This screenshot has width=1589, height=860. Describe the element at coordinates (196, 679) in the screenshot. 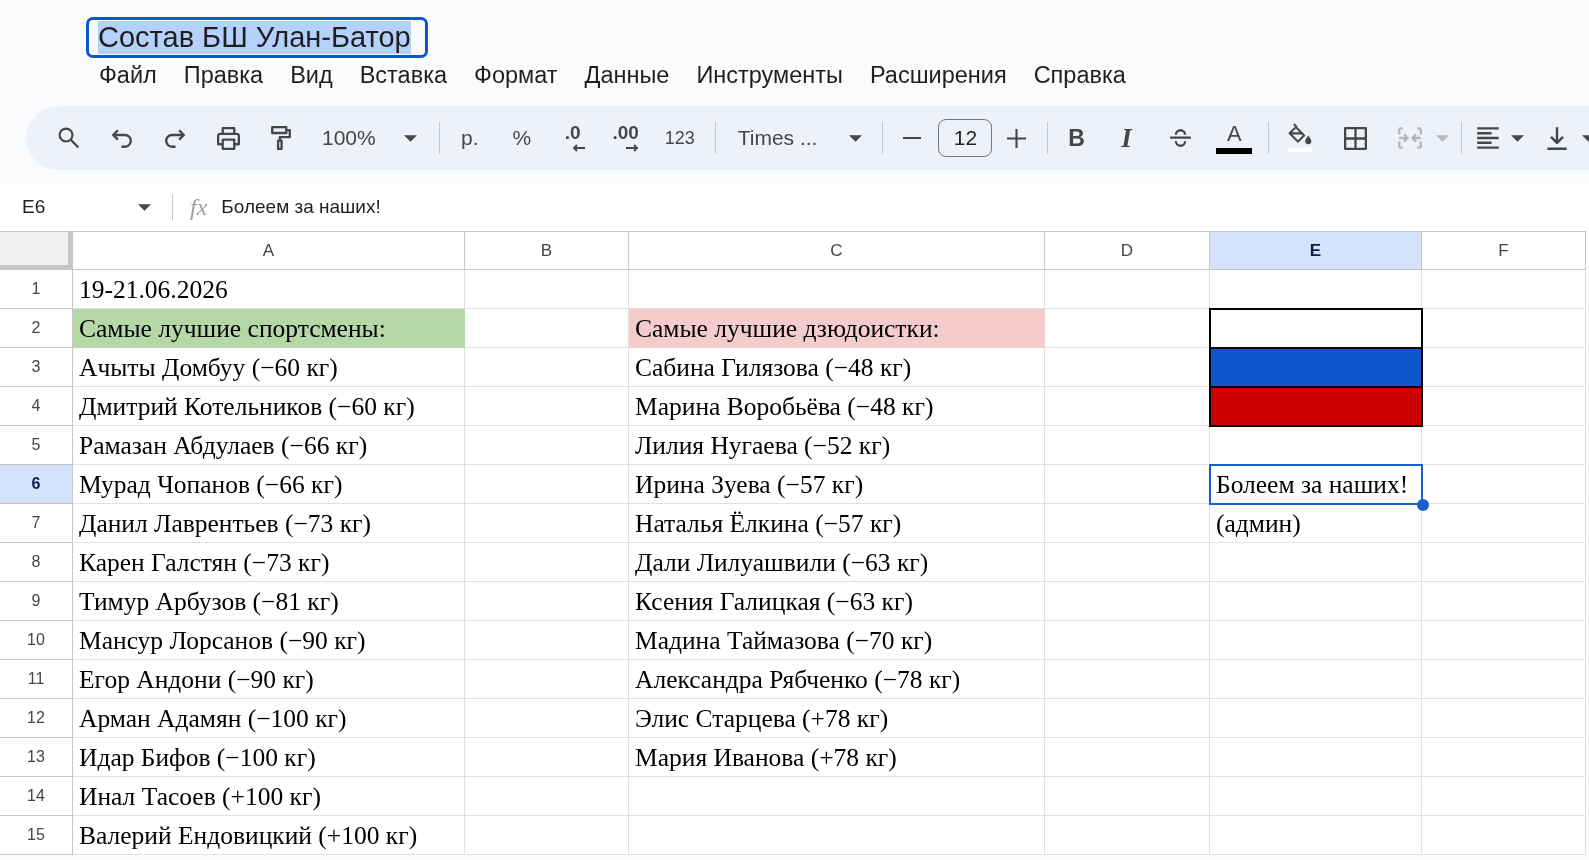

I see `table-cell-text: Егор Андони (−90 кг)` at that location.